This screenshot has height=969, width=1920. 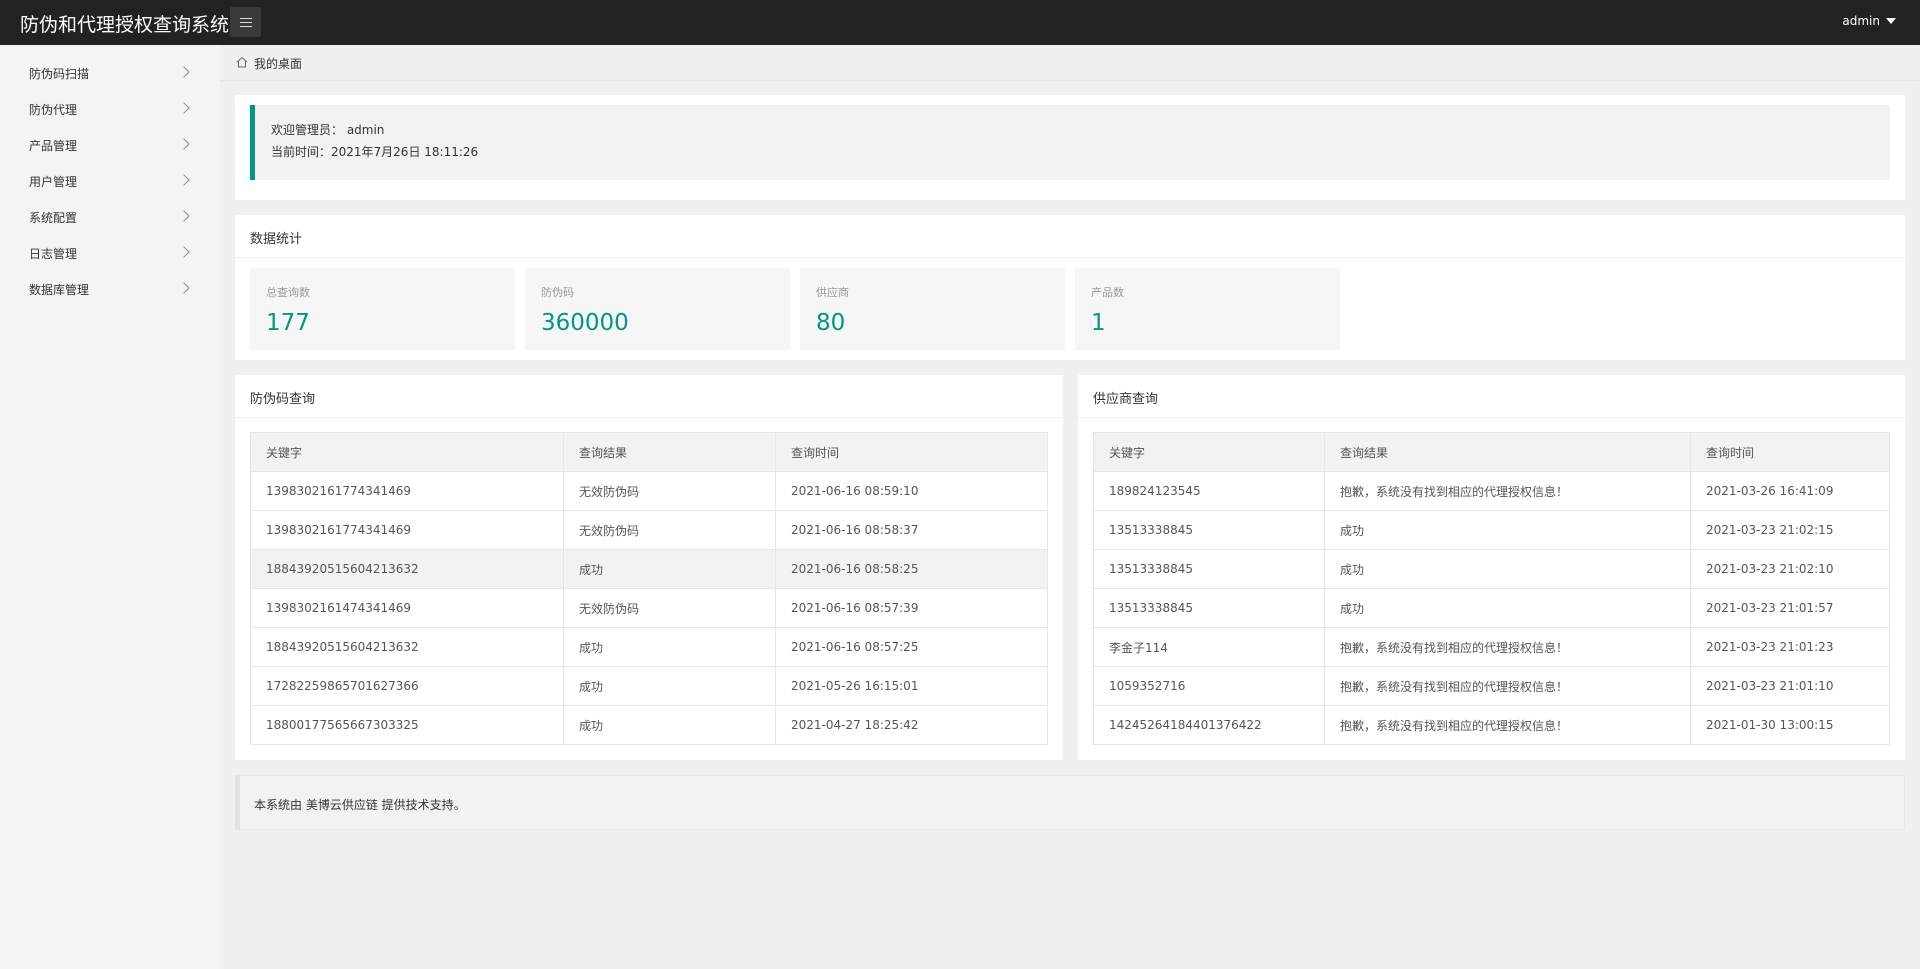 I want to click on table-row: 13513338845 成功 2021-03-23 21:01:57, so click(x=1491, y=608).